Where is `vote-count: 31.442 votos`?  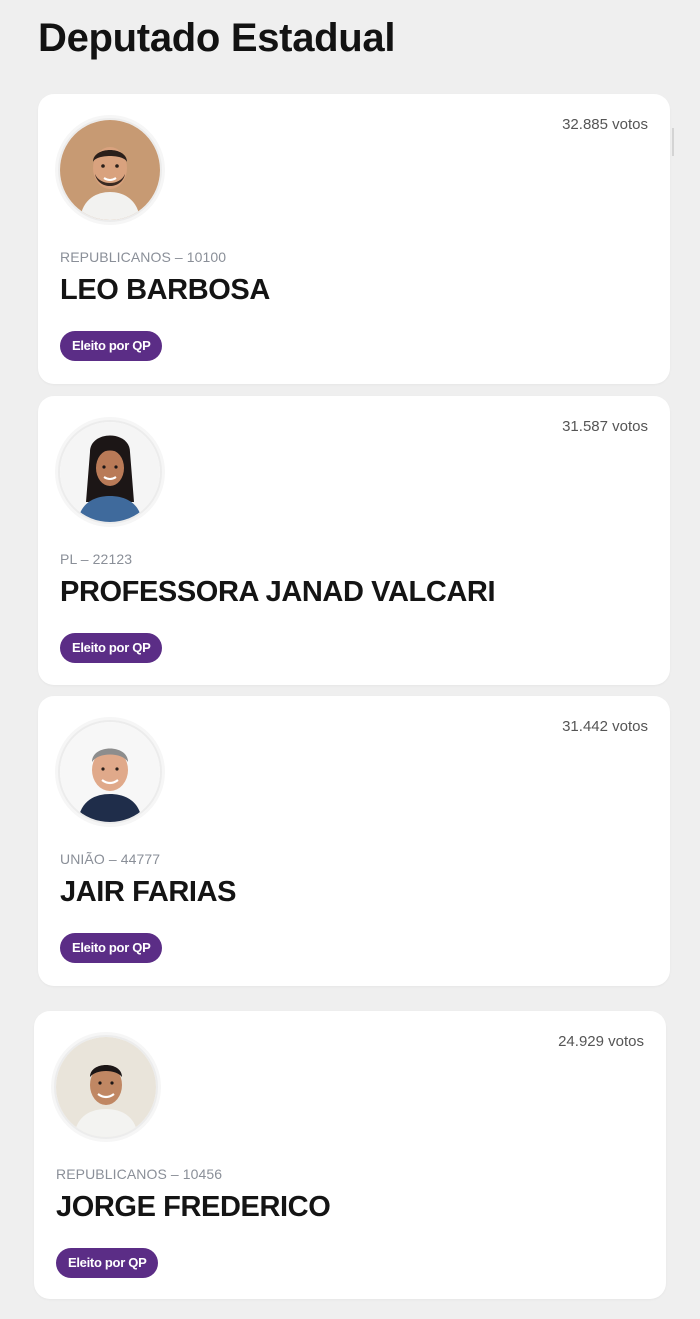 vote-count: 31.442 votos is located at coordinates (605, 726).